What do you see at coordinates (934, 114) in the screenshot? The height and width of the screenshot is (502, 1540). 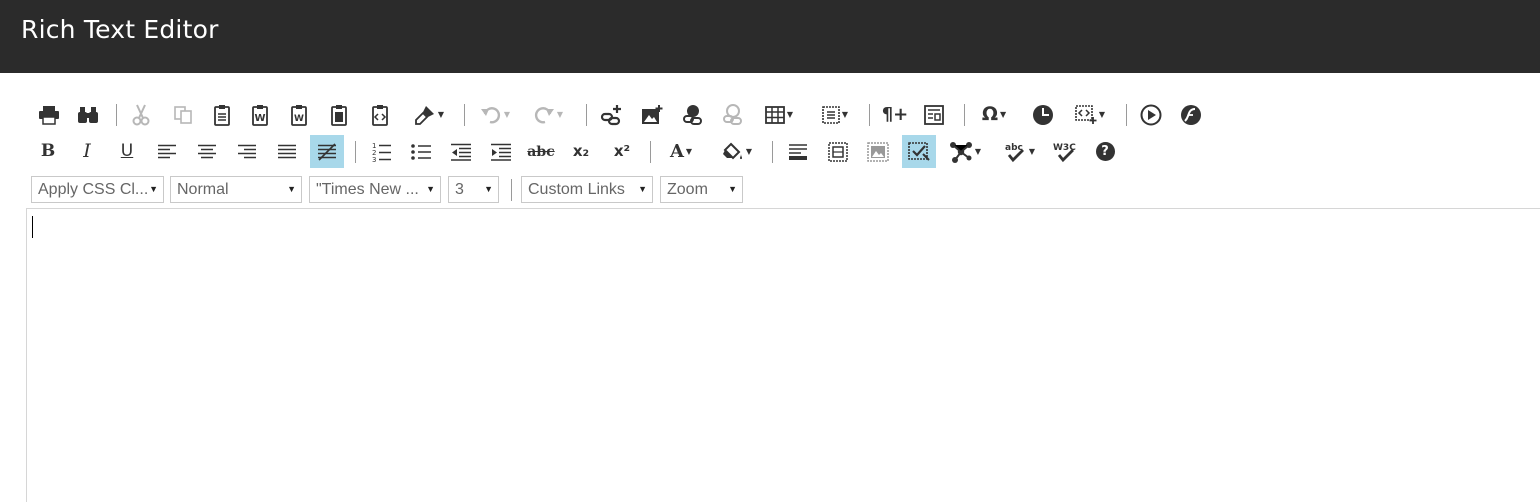 I see `insert-form-element-button` at bounding box center [934, 114].